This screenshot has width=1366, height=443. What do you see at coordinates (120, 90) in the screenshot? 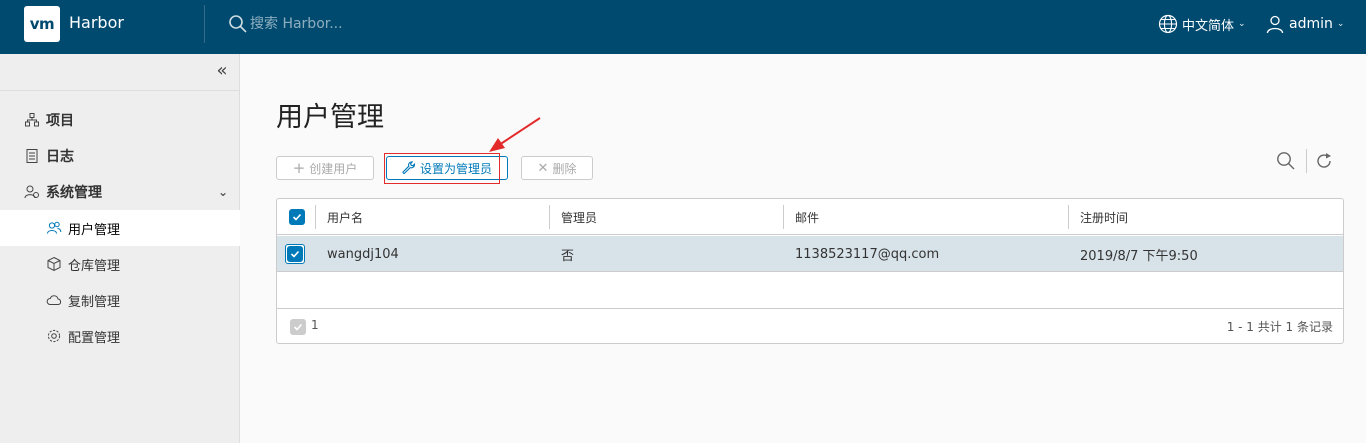
I see `sidebar-divider` at bounding box center [120, 90].